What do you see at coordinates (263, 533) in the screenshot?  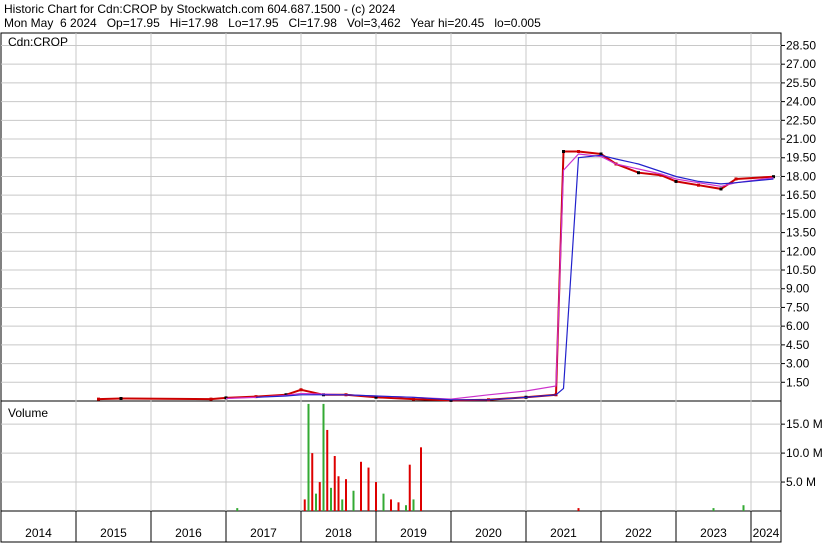 I see `year-tick-label: 2017` at bounding box center [263, 533].